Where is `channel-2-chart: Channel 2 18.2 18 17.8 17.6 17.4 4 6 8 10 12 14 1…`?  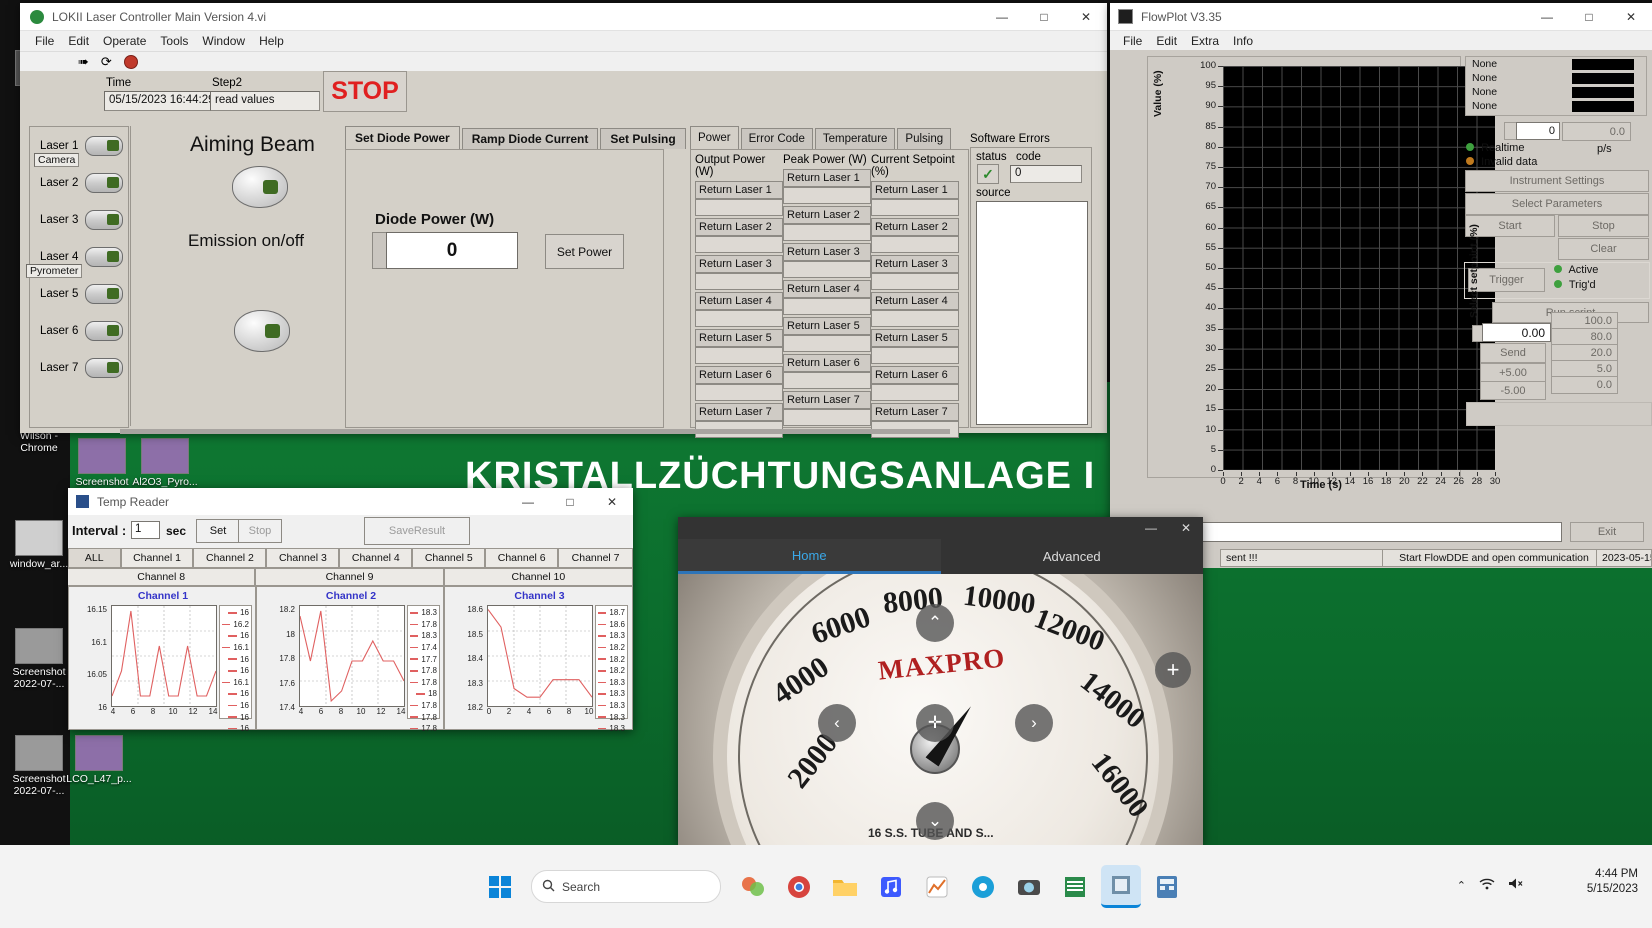
channel-2-chart: Channel 2 18.2 18 17.8 17.6 17.4 4 6 8 10 12 14 1… is located at coordinates (350, 659).